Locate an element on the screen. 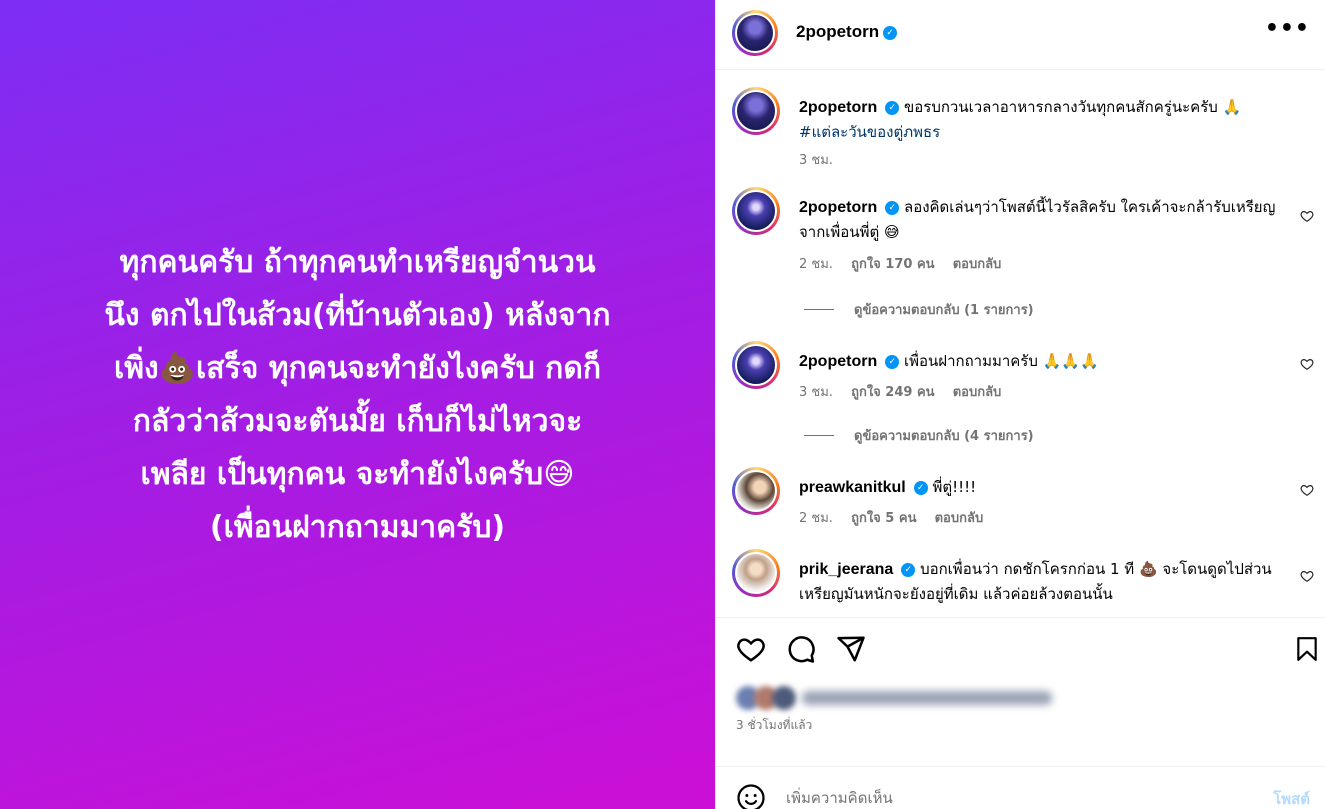 This screenshot has height=809, width=1325. post-header: 2popetorn ✓ ••• is located at coordinates (1020, 35).